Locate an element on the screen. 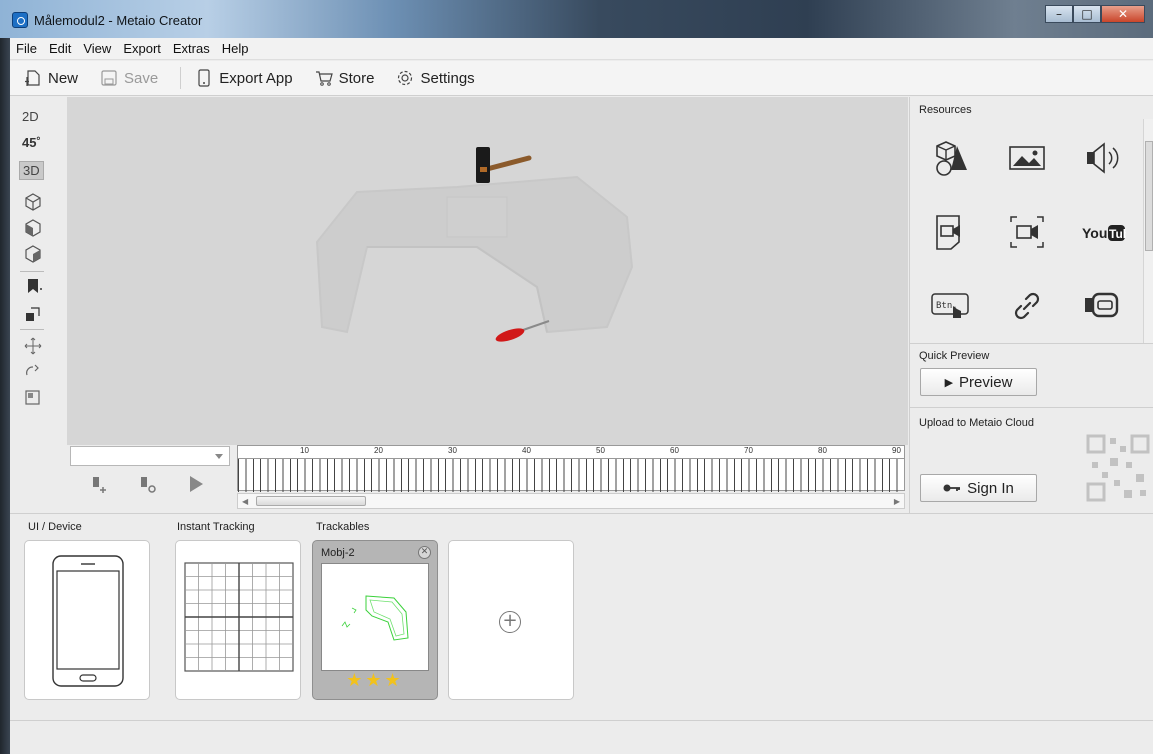 Image resolution: width=1153 pixels, height=754 pixels. qr-code-icon is located at coordinates (1118, 468).